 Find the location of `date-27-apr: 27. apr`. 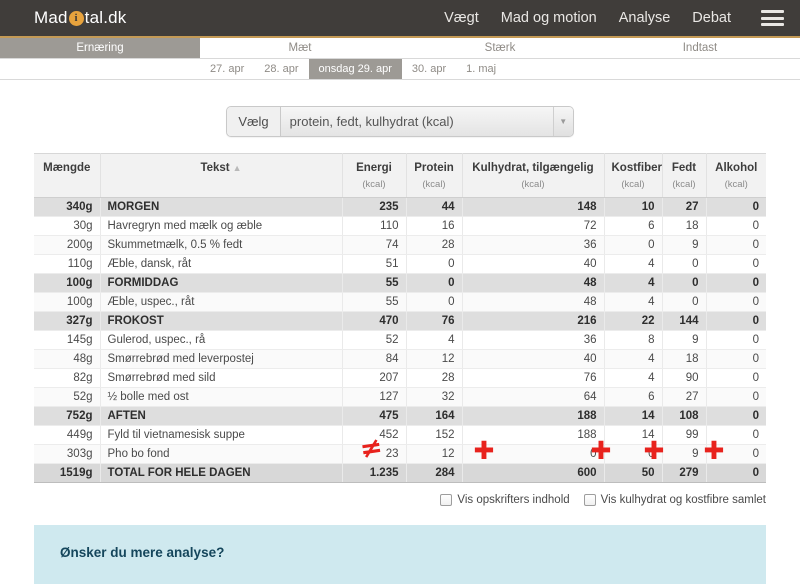

date-27-apr: 27. apr is located at coordinates (227, 69).